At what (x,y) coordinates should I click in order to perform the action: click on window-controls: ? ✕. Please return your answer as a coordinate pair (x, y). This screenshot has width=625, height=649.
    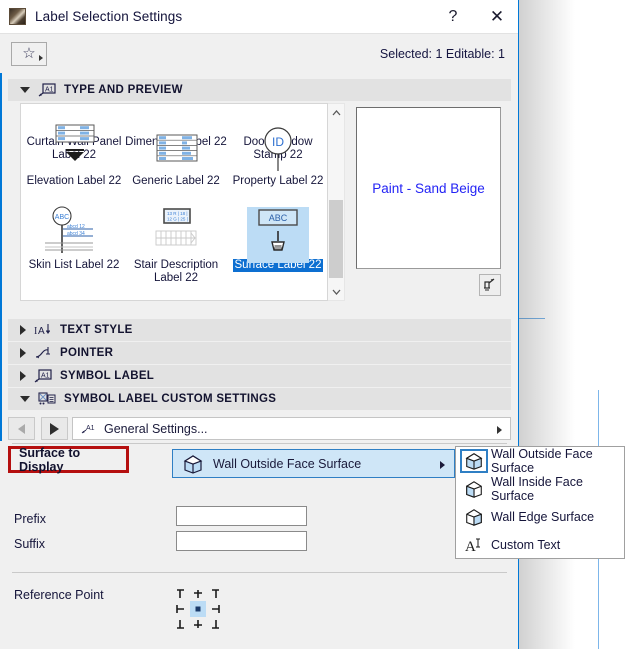
    Looking at the image, I should click on (474, 16).